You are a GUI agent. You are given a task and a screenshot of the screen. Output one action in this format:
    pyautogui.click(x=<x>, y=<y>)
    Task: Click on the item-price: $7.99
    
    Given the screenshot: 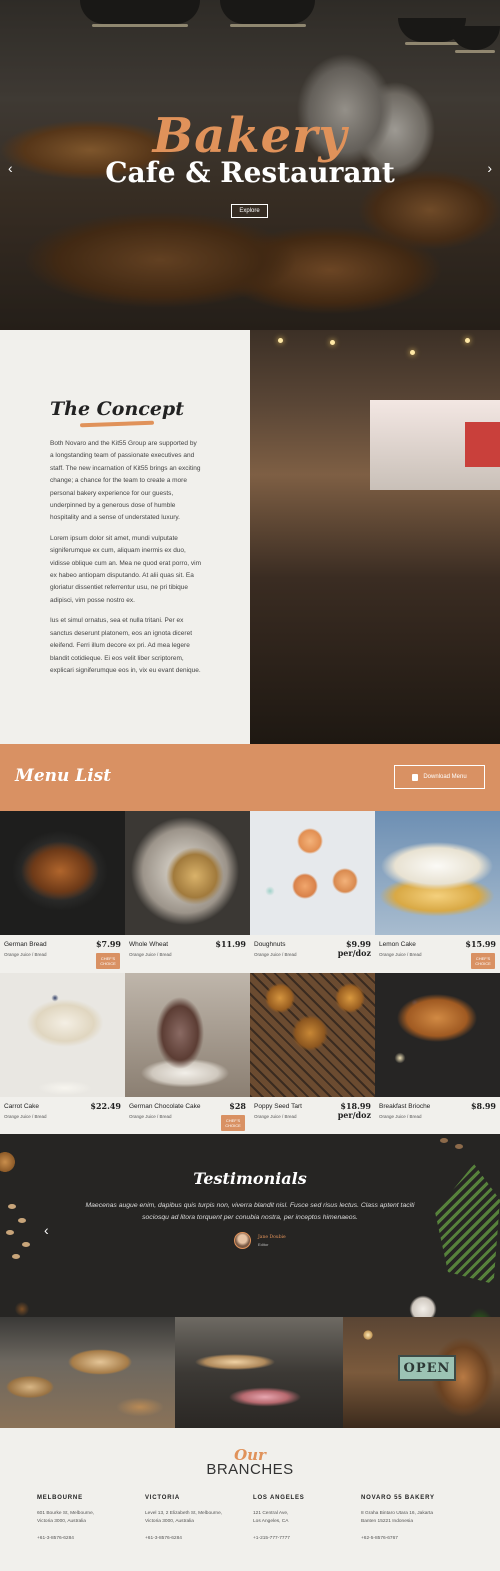 What is the action you would take?
    pyautogui.click(x=108, y=944)
    